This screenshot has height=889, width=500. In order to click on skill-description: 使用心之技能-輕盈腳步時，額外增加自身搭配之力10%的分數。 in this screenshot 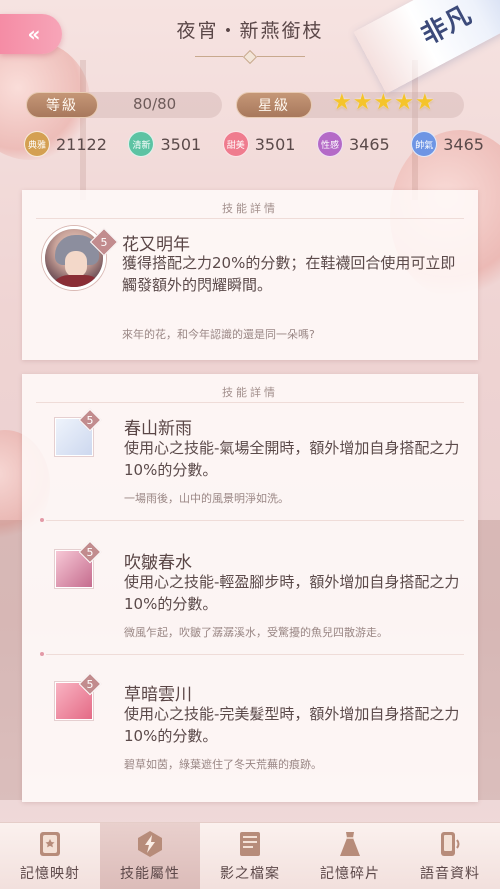, I will do `click(292, 593)`.